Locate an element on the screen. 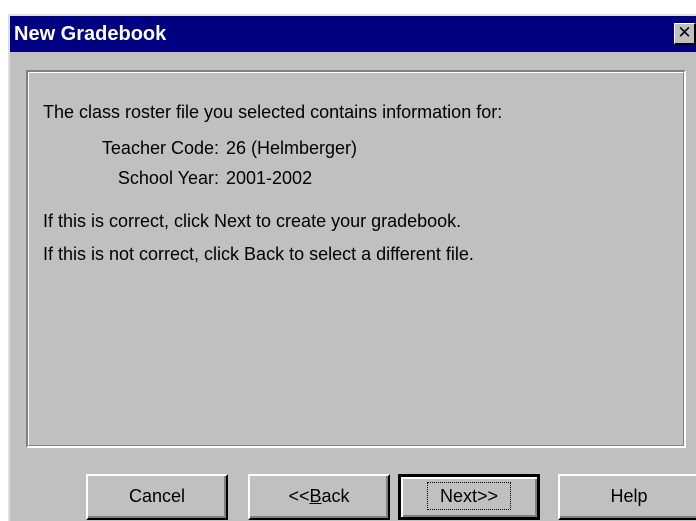  teacher-code-value: 26 (Helmberger) is located at coordinates (292, 148).